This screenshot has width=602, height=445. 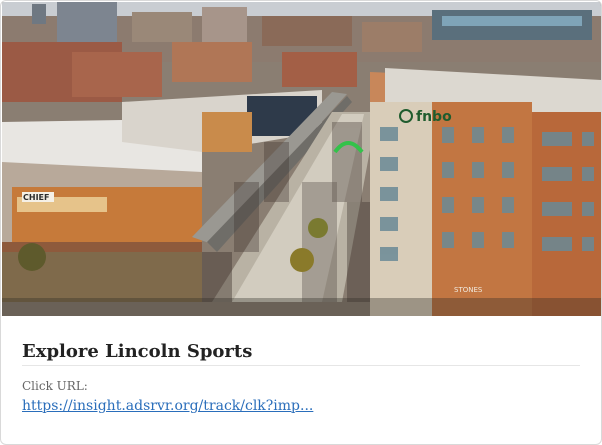 What do you see at coordinates (55, 386) in the screenshot?
I see `click-url-label: Click URL:` at bounding box center [55, 386].